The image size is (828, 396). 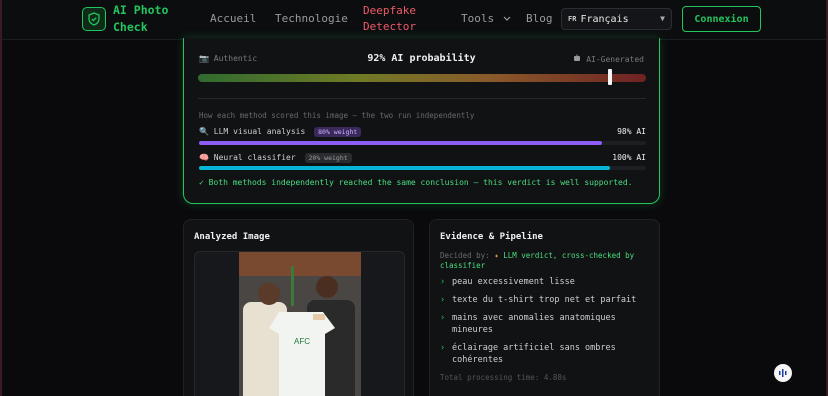 I want to click on nav-deepfake-line1: Deepfake, so click(x=389, y=10).